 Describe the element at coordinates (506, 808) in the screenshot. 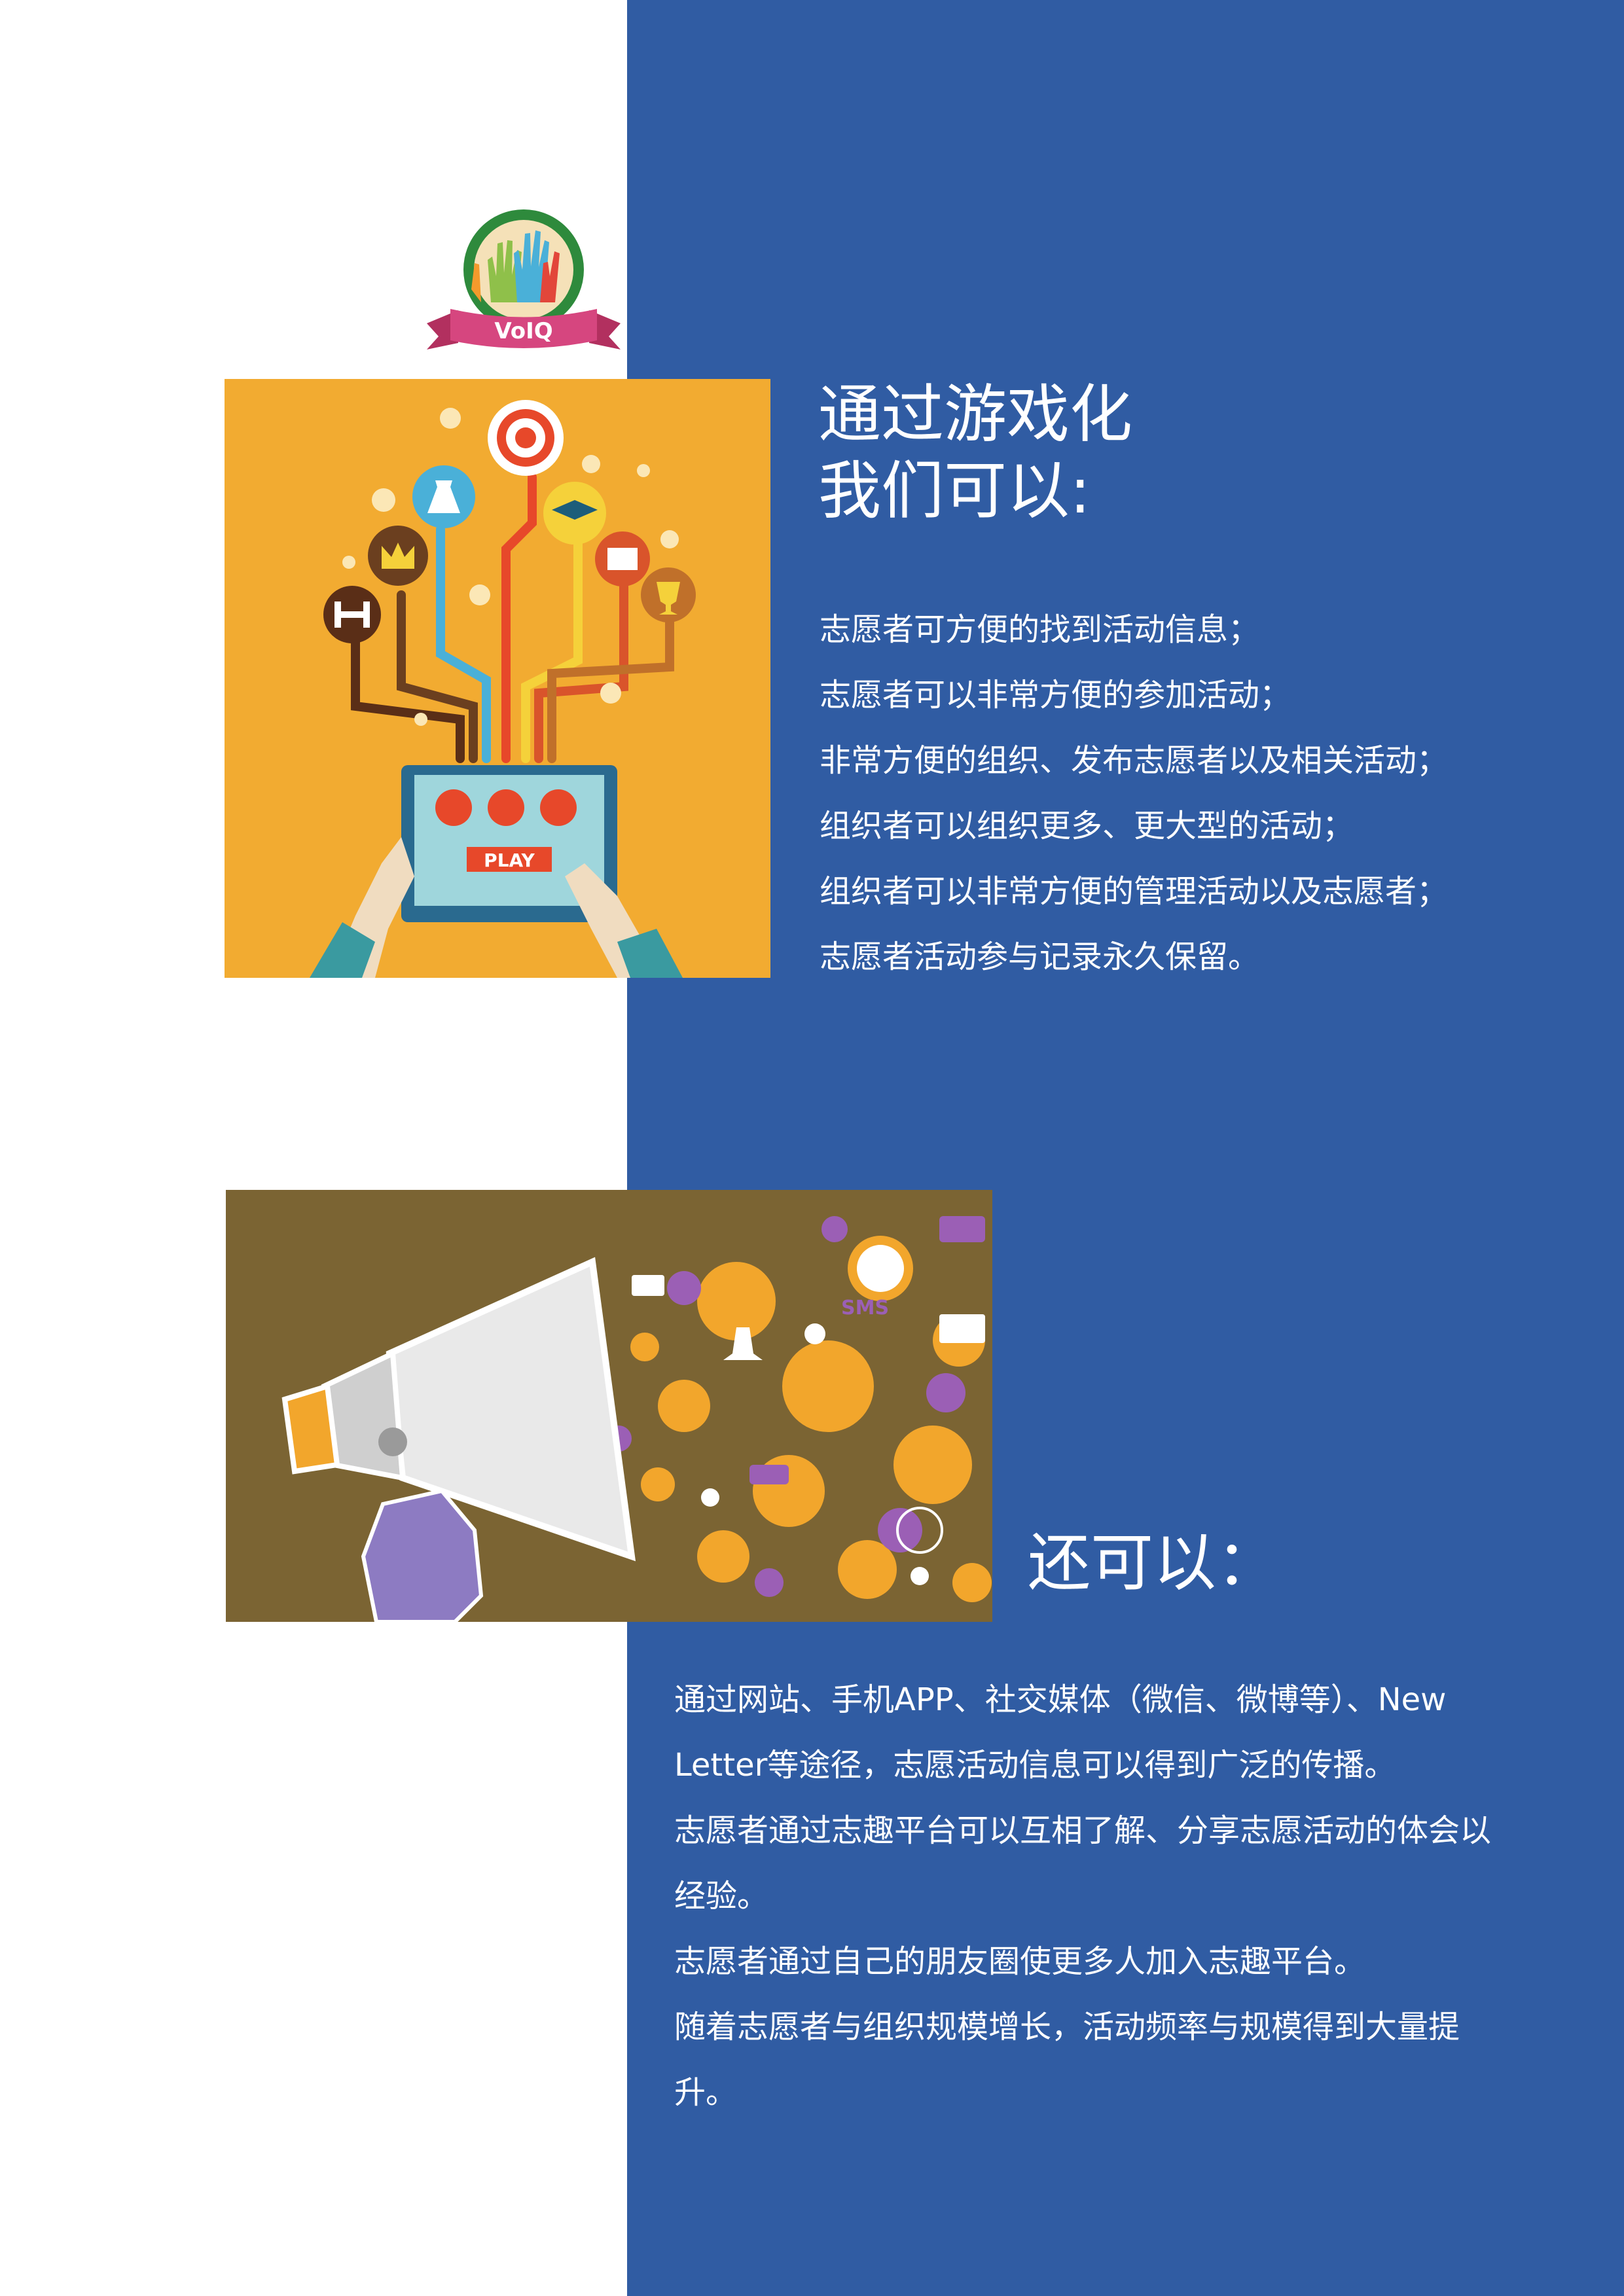

I see `podium-icon` at that location.